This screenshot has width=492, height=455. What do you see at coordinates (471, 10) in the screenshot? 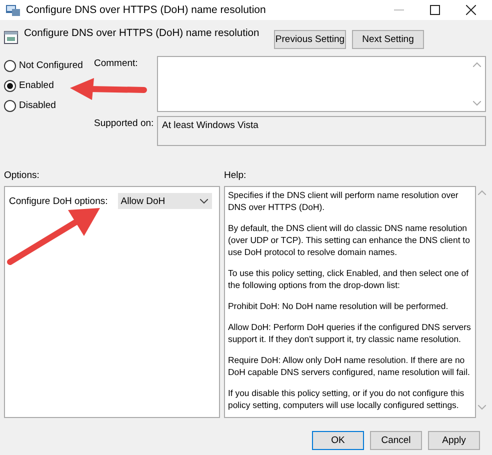
I see `close-icon` at bounding box center [471, 10].